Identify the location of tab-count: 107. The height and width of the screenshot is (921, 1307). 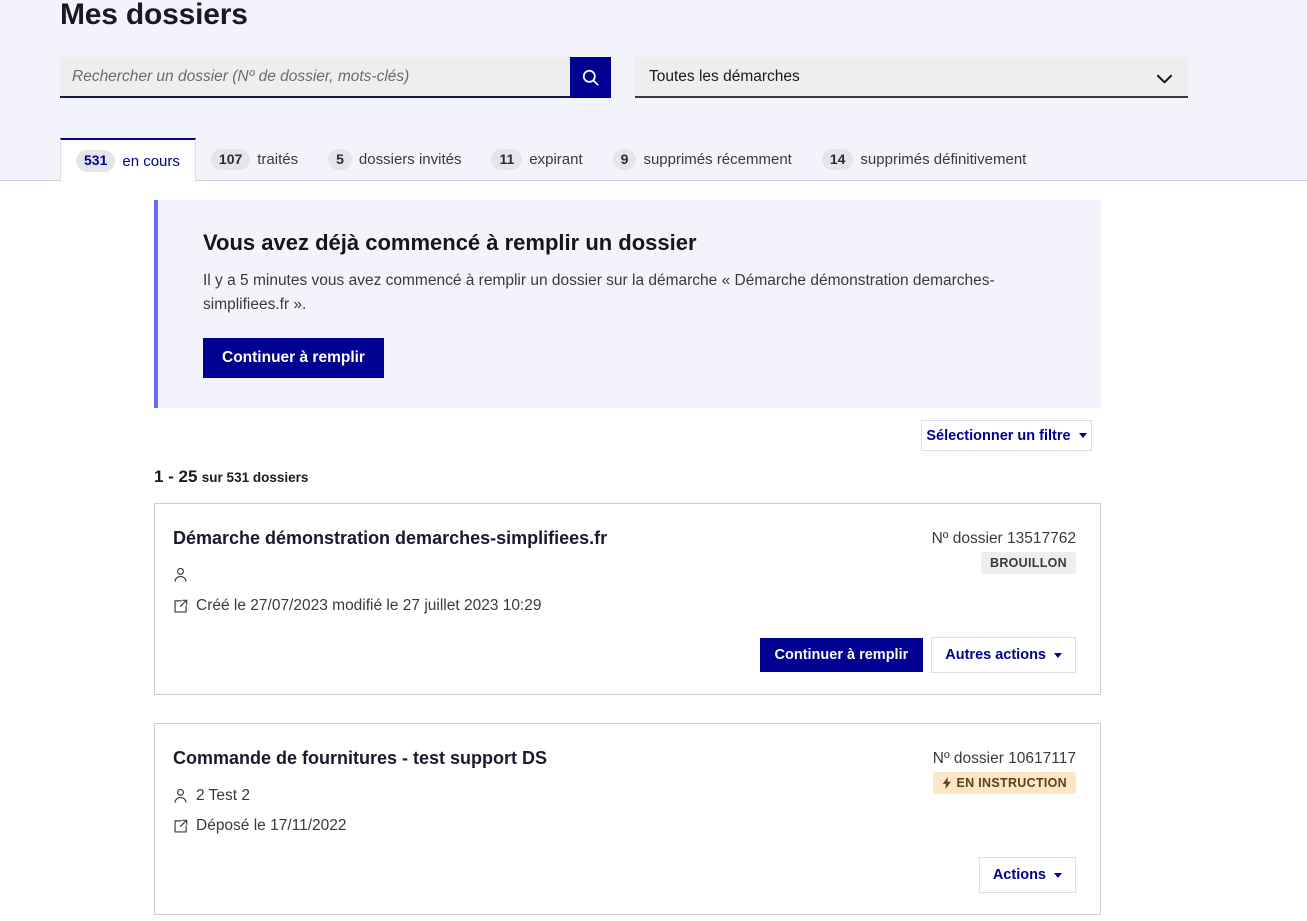
(230, 159).